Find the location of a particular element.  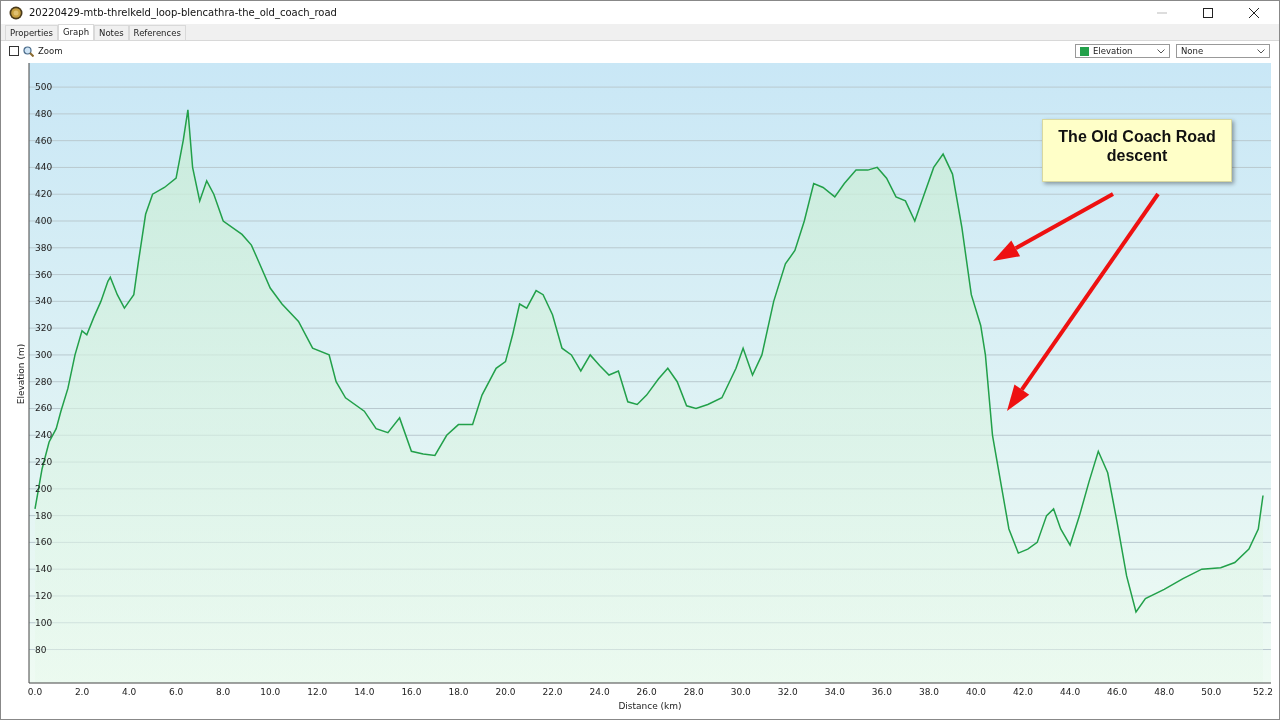

callout-note: The Old Coach Road descent is located at coordinates (1137, 150).